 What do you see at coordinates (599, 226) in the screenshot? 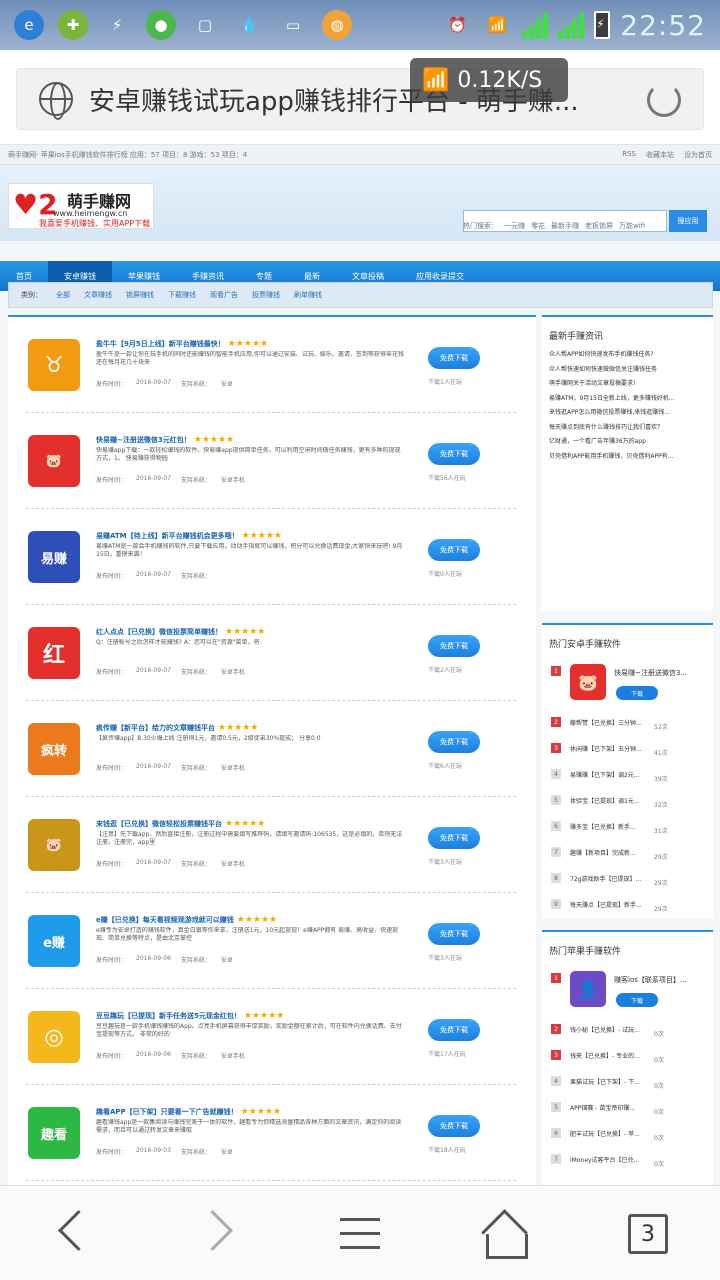
I see `hot-link: 老板锁屏` at bounding box center [599, 226].